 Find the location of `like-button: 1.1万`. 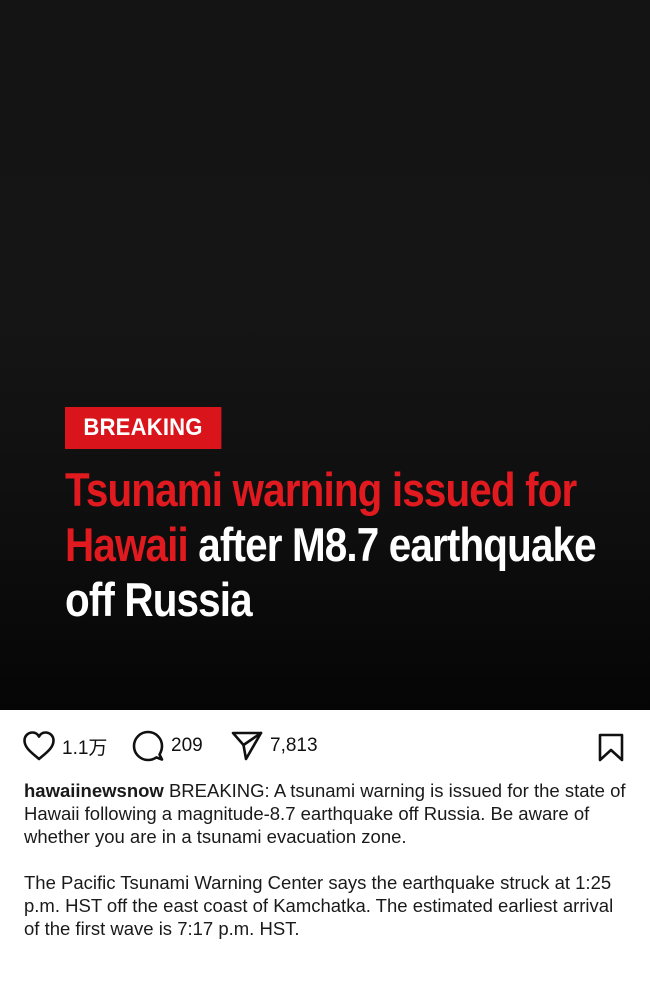

like-button: 1.1万 is located at coordinates (64, 746).